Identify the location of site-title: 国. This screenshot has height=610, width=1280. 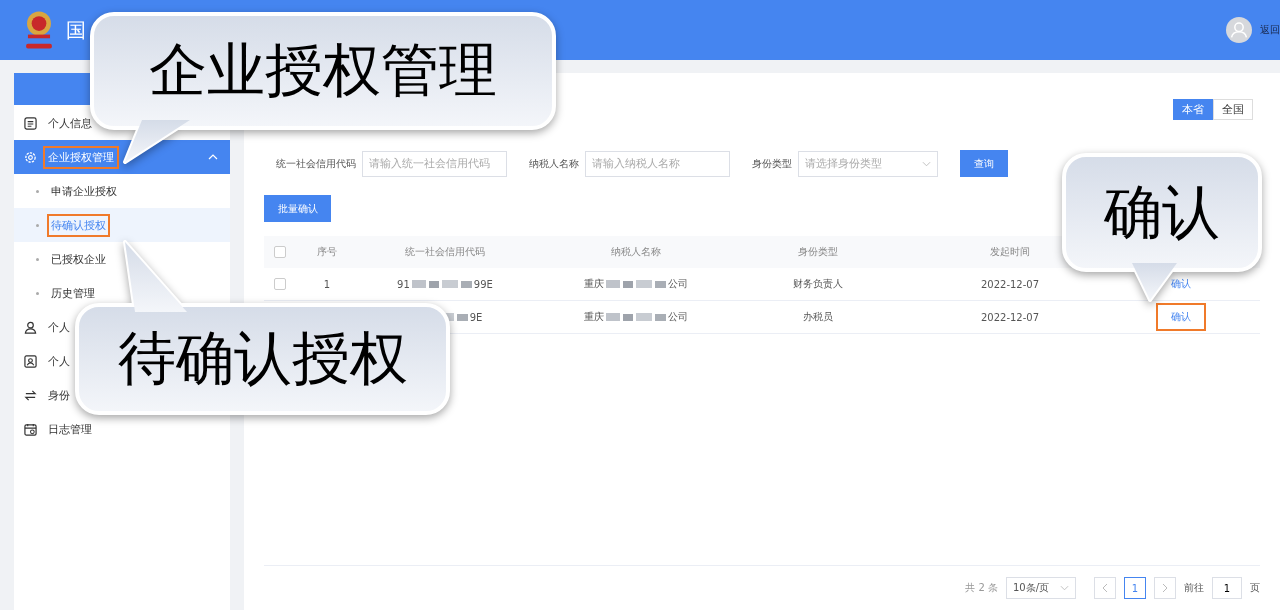
(76, 30).